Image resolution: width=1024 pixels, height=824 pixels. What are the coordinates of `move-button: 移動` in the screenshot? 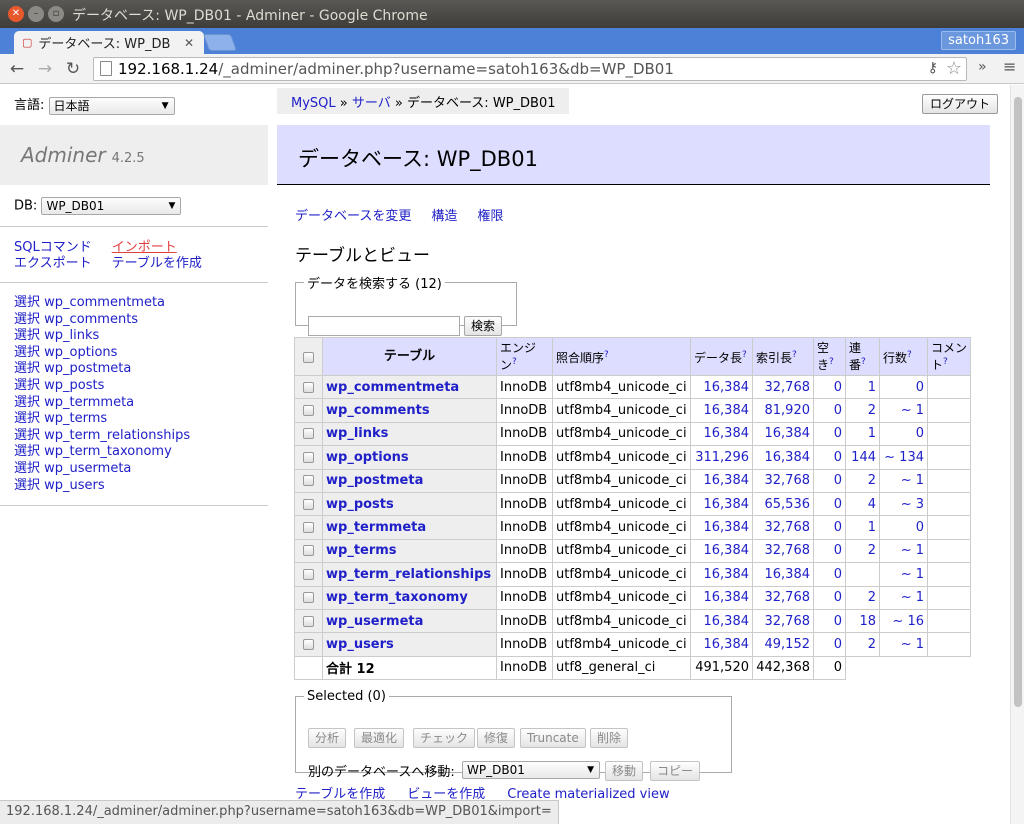 It's located at (624, 771).